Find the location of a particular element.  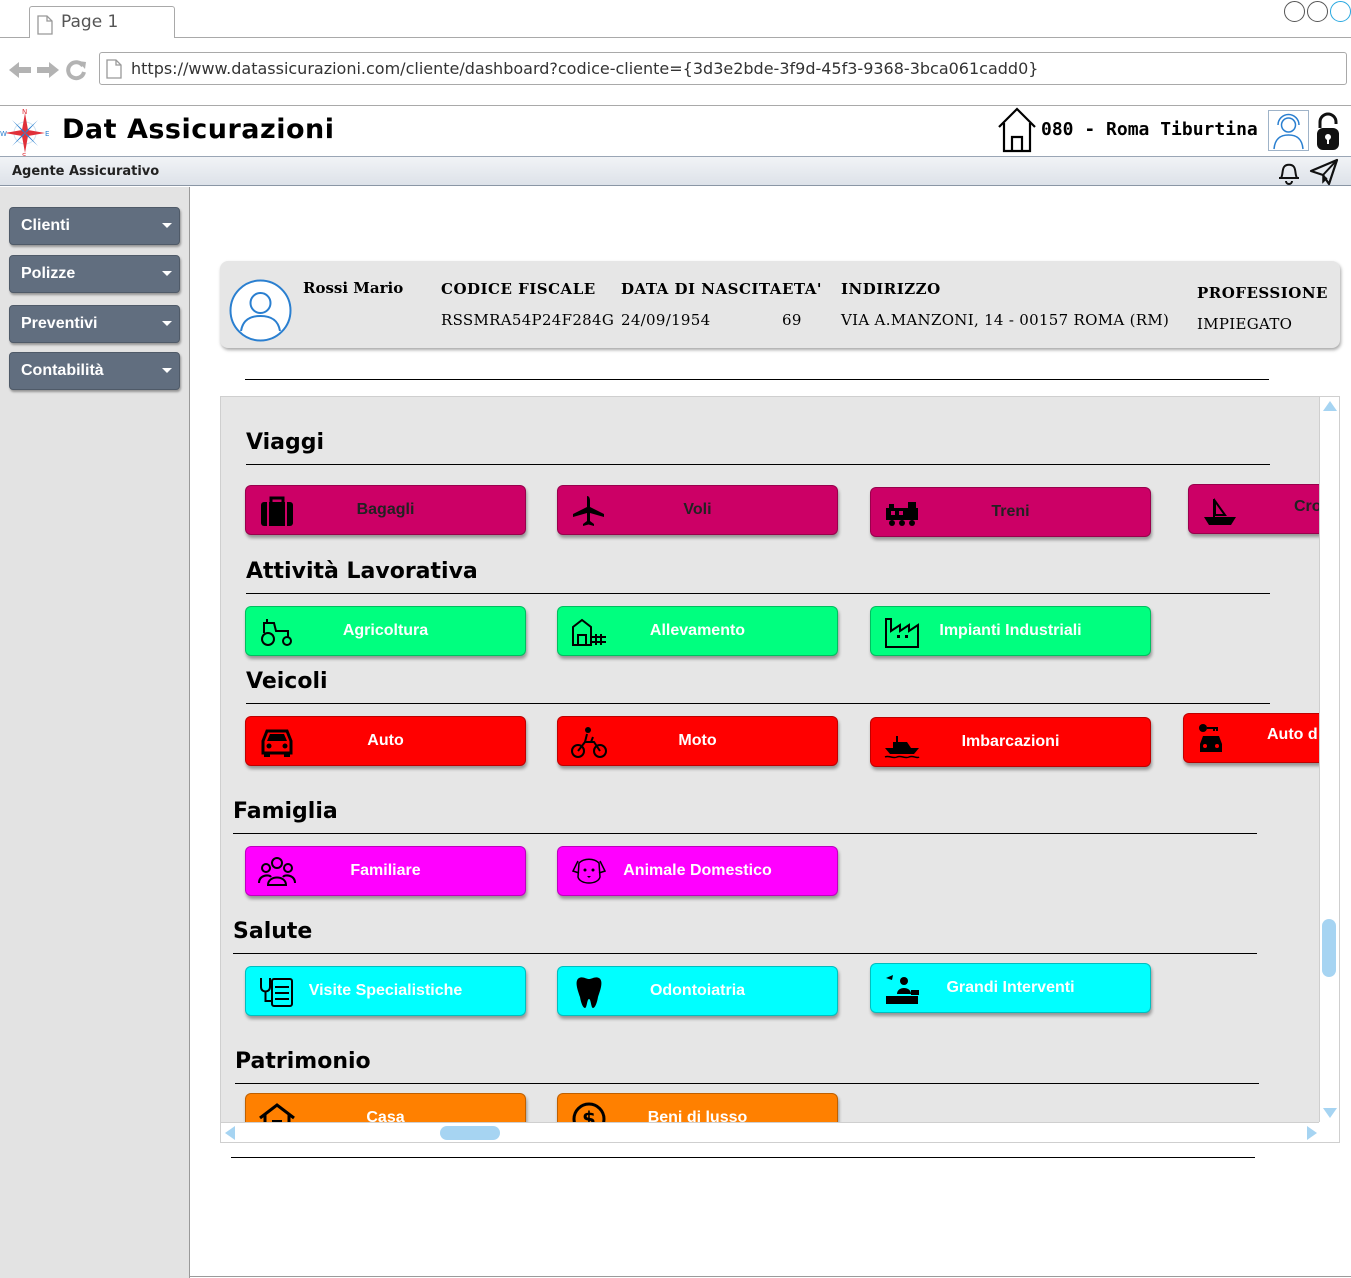

section-title-viaggi: Viaggi is located at coordinates (285, 442).